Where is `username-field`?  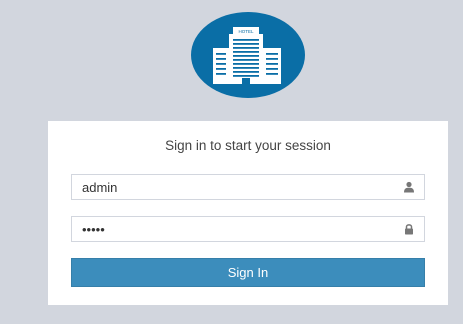
username-field is located at coordinates (248, 187).